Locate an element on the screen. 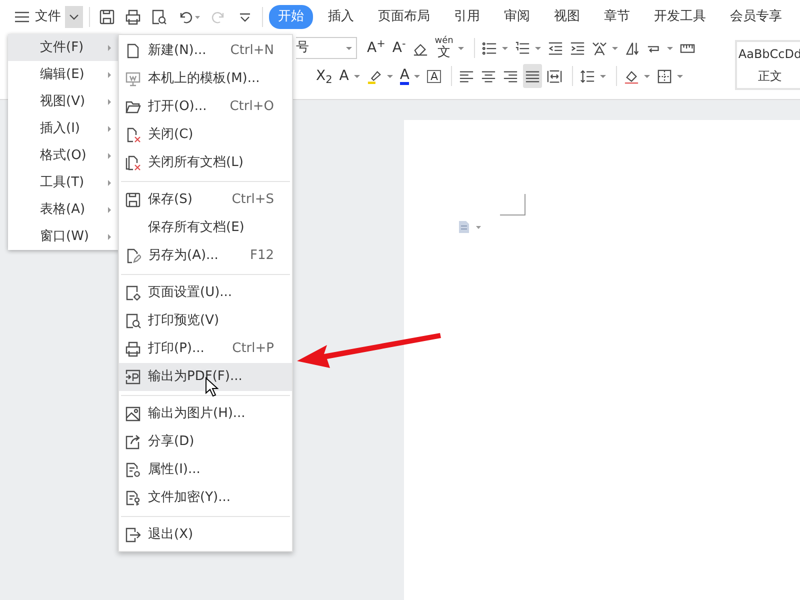 This screenshot has height=600, width=800. numbered-list-icon is located at coordinates (522, 48).